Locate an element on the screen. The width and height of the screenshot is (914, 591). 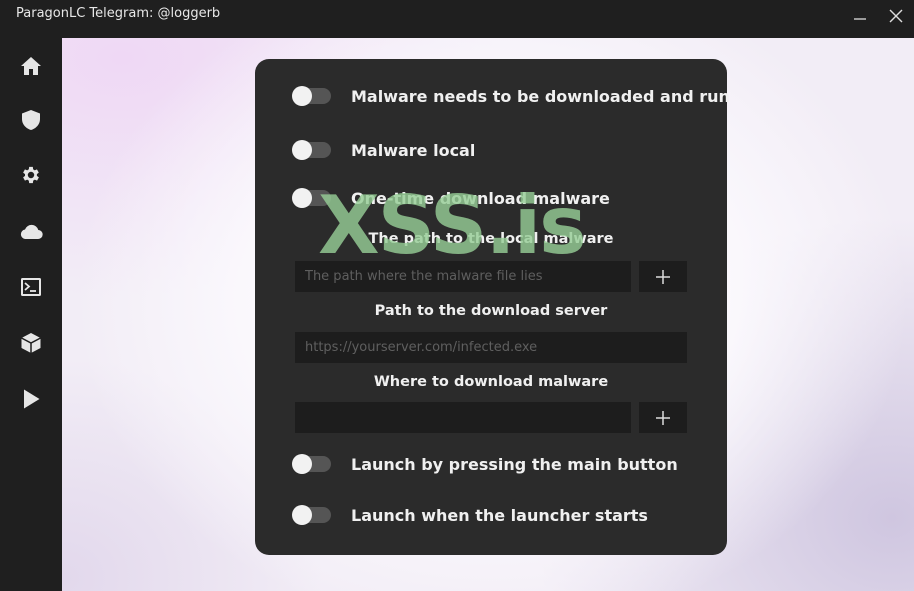
local-path-input is located at coordinates (463, 276).